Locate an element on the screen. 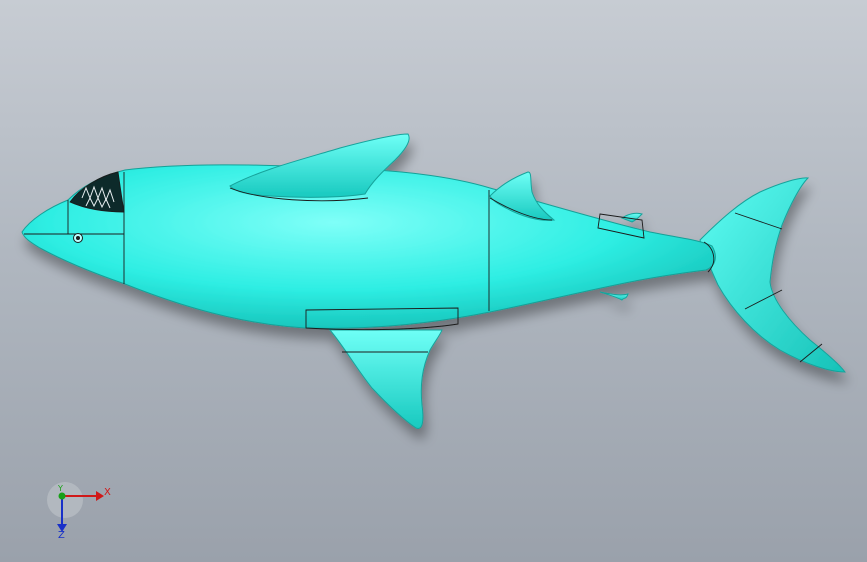  pectoral-fin is located at coordinates (385, 379).